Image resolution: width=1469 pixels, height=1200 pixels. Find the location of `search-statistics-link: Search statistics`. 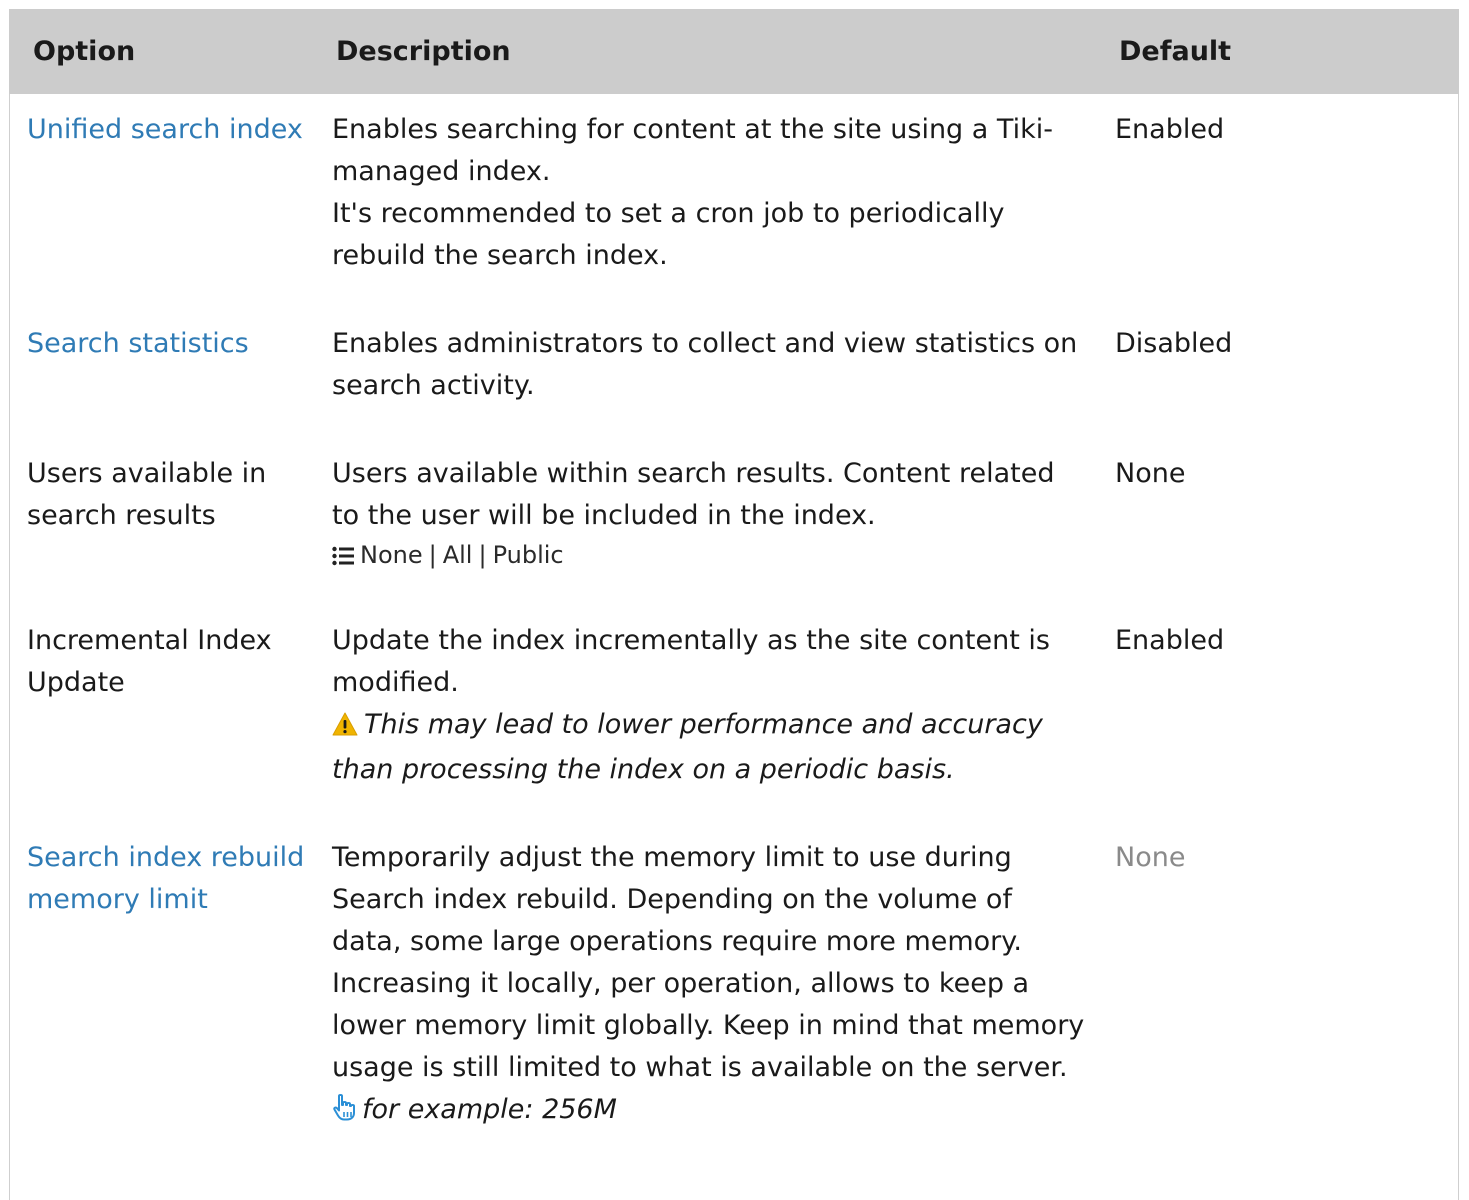

search-statistics-link: Search statistics is located at coordinates (138, 343).